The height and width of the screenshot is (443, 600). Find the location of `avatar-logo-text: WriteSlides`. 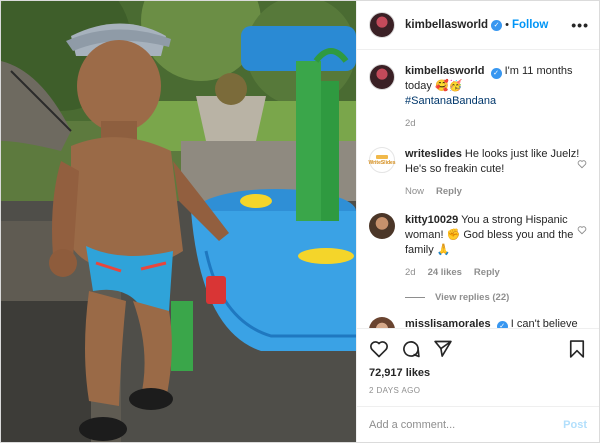

avatar-logo-text: WriteSlides is located at coordinates (382, 162).